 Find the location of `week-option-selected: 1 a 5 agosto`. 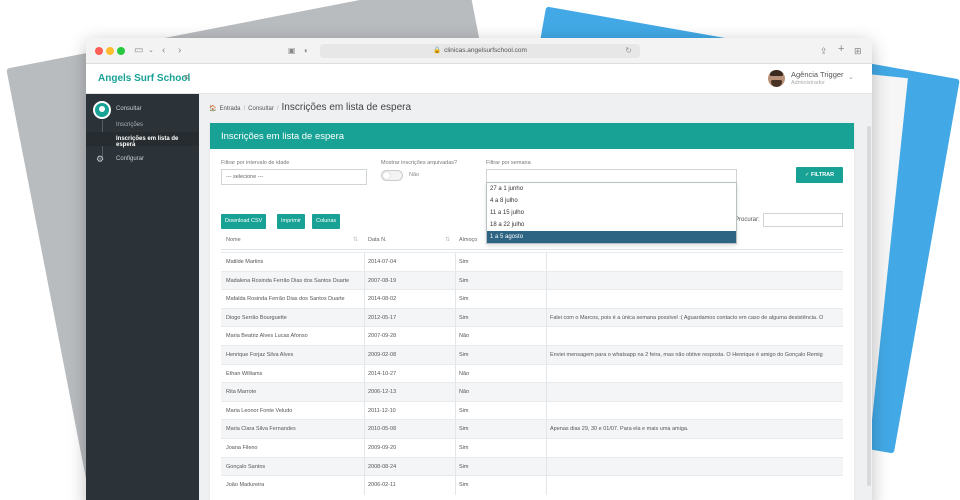

week-option-selected: 1 a 5 agosto is located at coordinates (611, 237).